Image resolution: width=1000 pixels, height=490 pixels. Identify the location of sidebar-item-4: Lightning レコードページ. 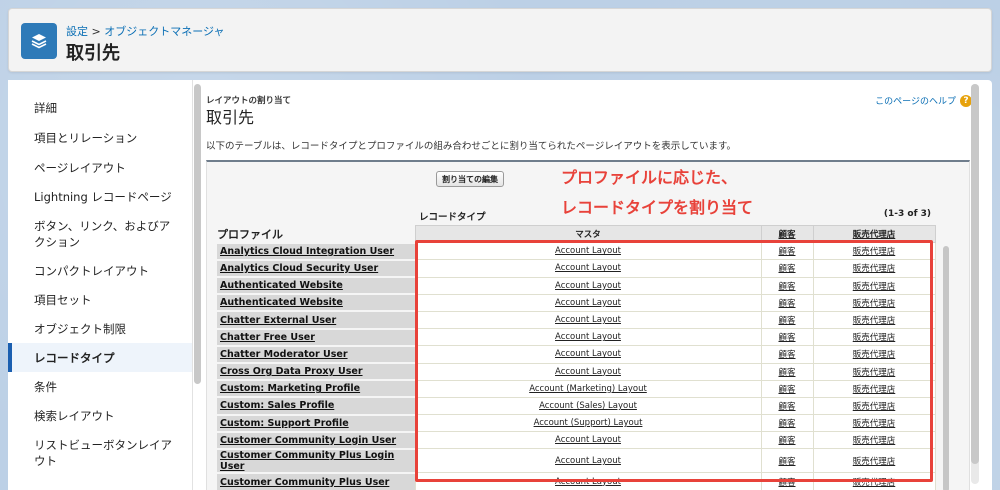
(100, 196).